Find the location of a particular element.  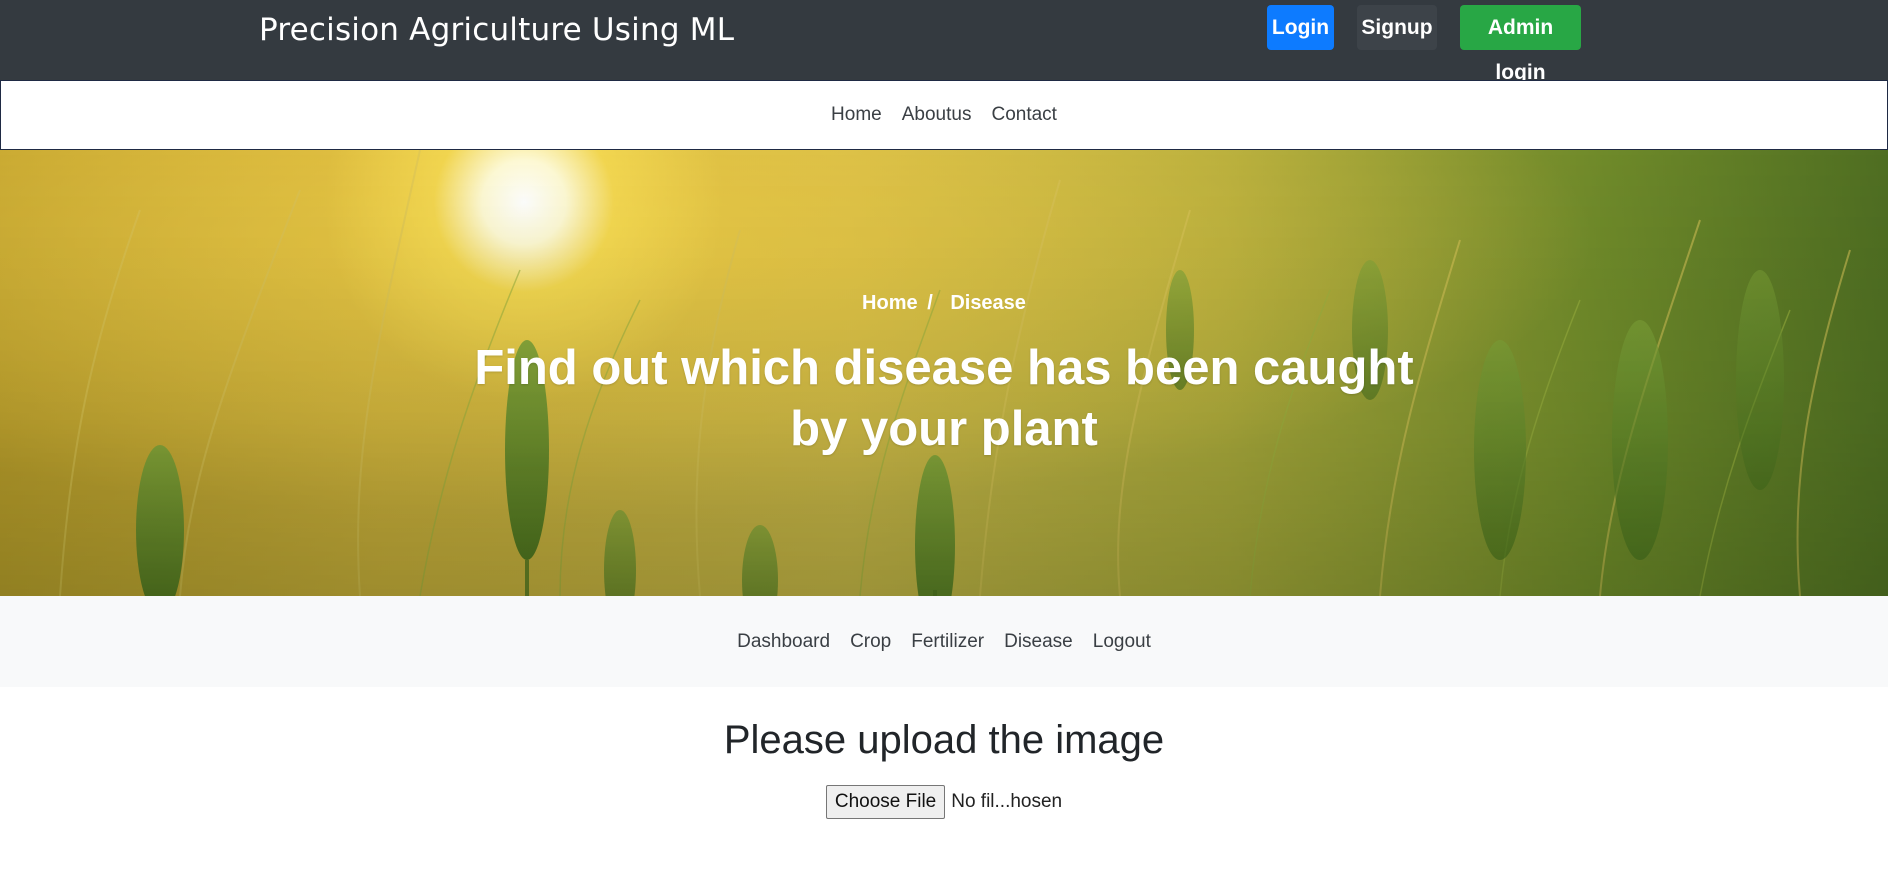

dashboard-nav: Dashboard Crop Fertilizer Disease Logout is located at coordinates (944, 641).